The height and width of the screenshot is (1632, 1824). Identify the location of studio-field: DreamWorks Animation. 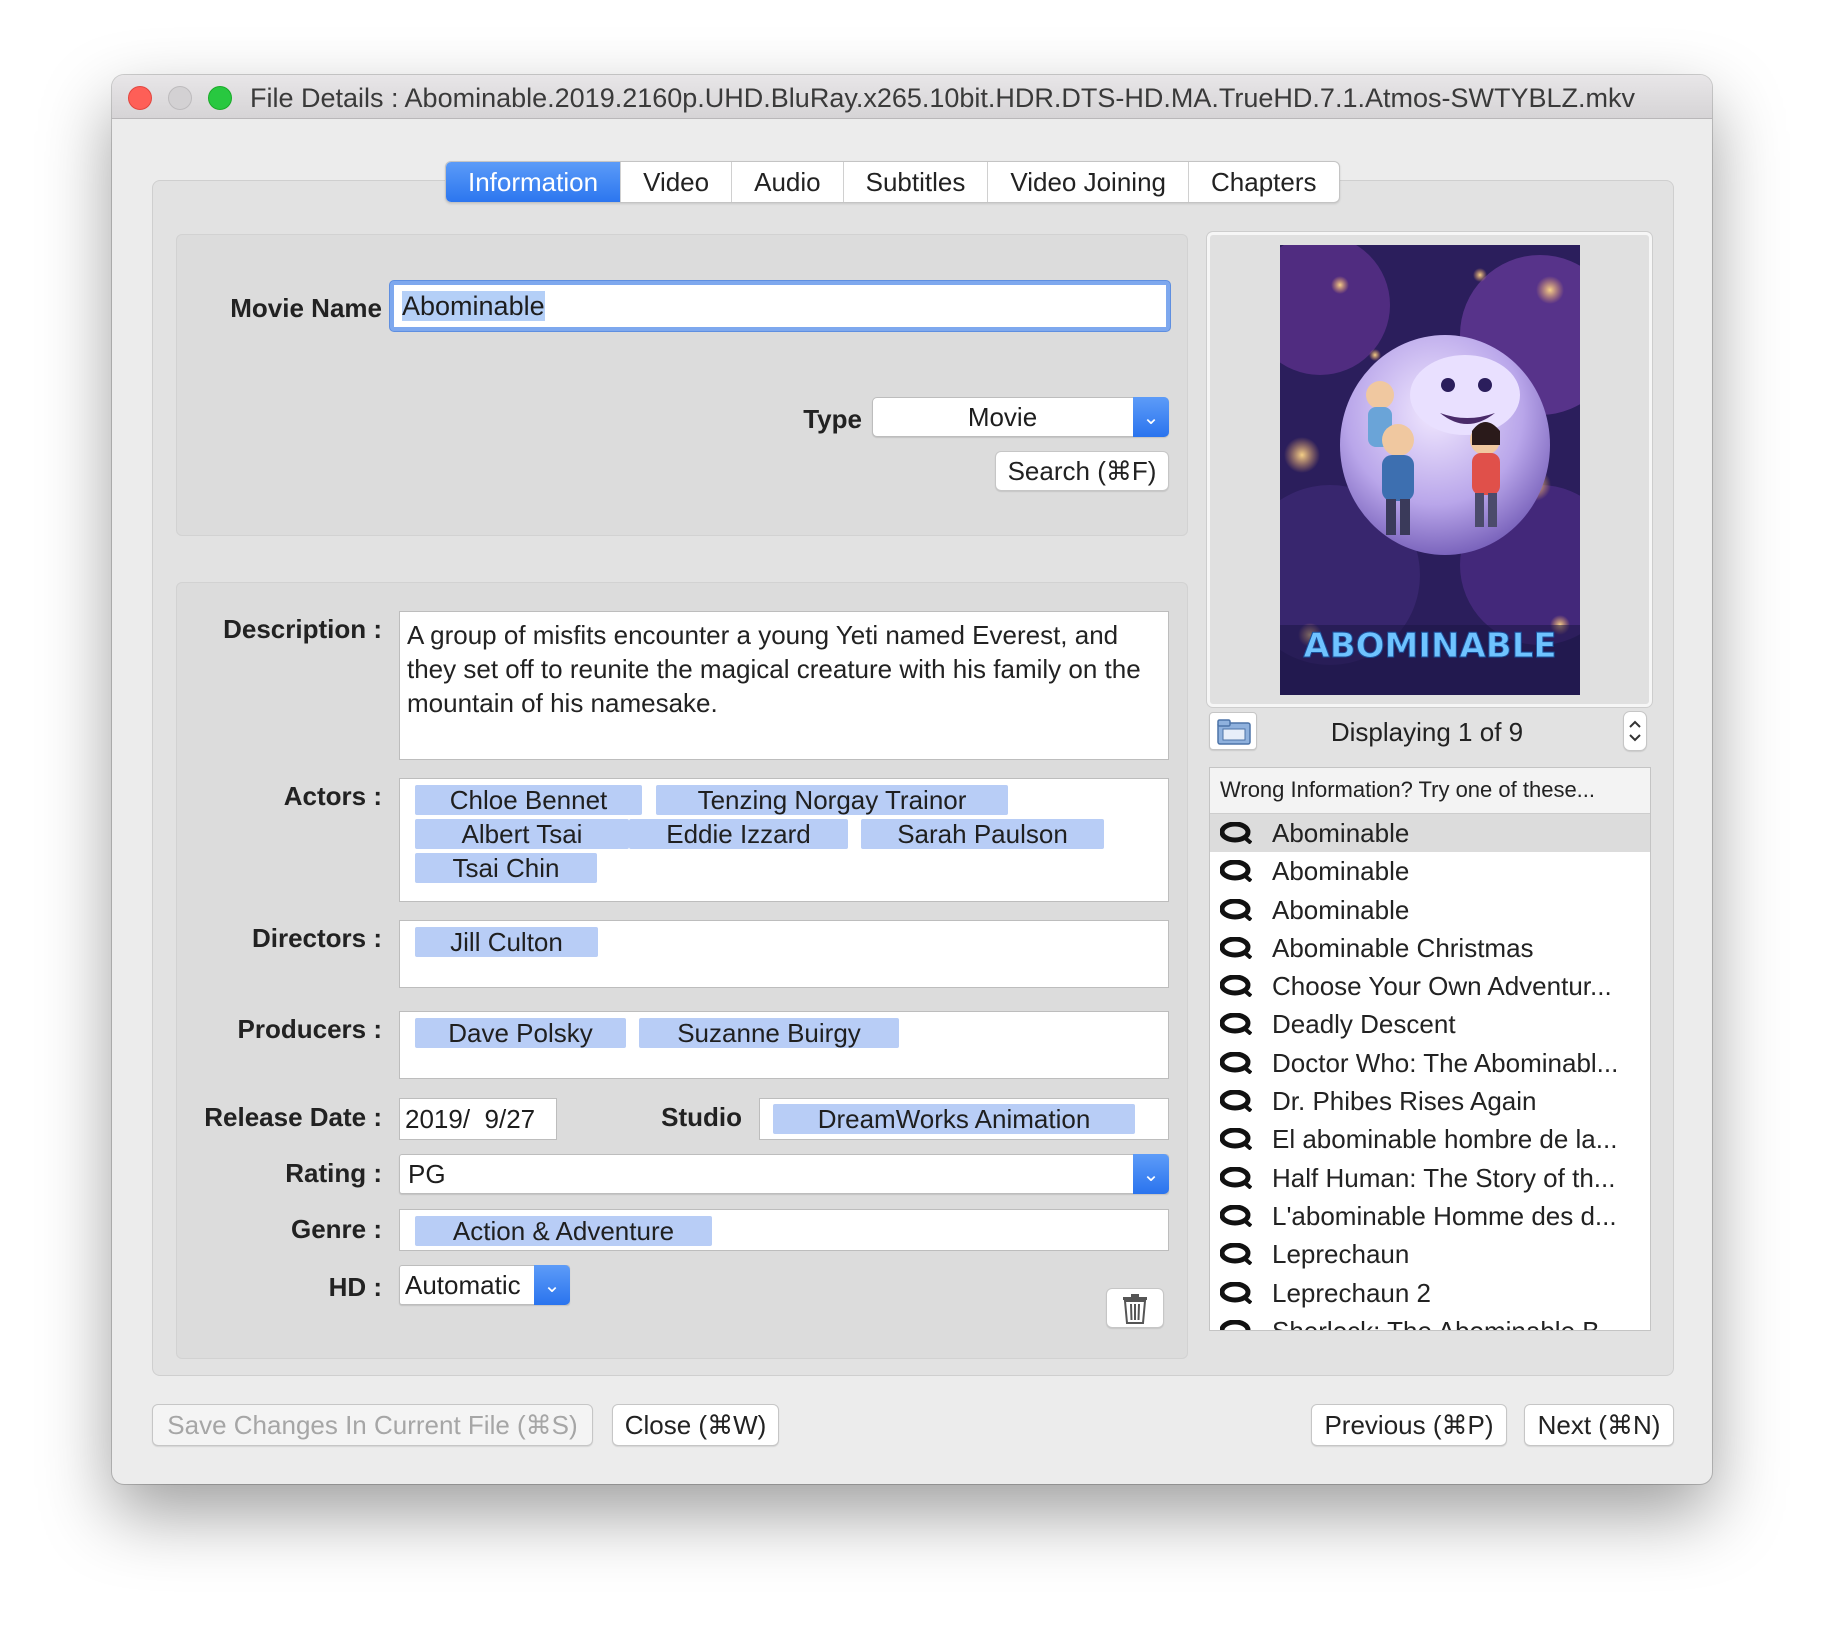
(964, 1119).